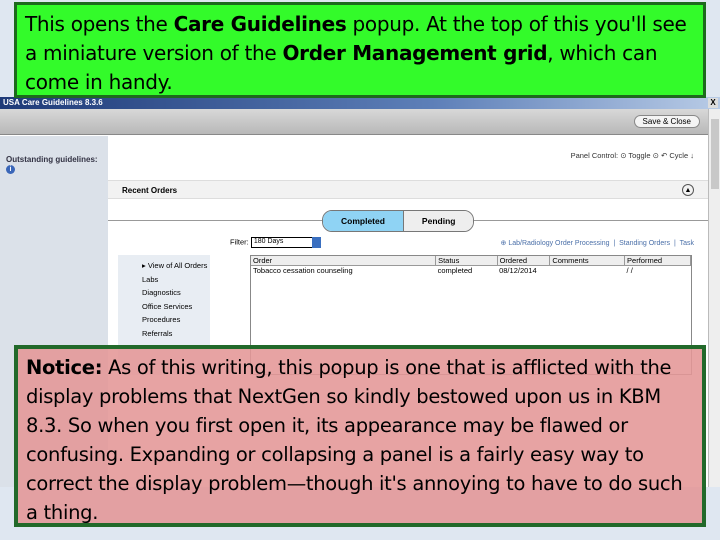 The height and width of the screenshot is (540, 720). What do you see at coordinates (629, 270) in the screenshot?
I see `cell-performed: / /` at bounding box center [629, 270].